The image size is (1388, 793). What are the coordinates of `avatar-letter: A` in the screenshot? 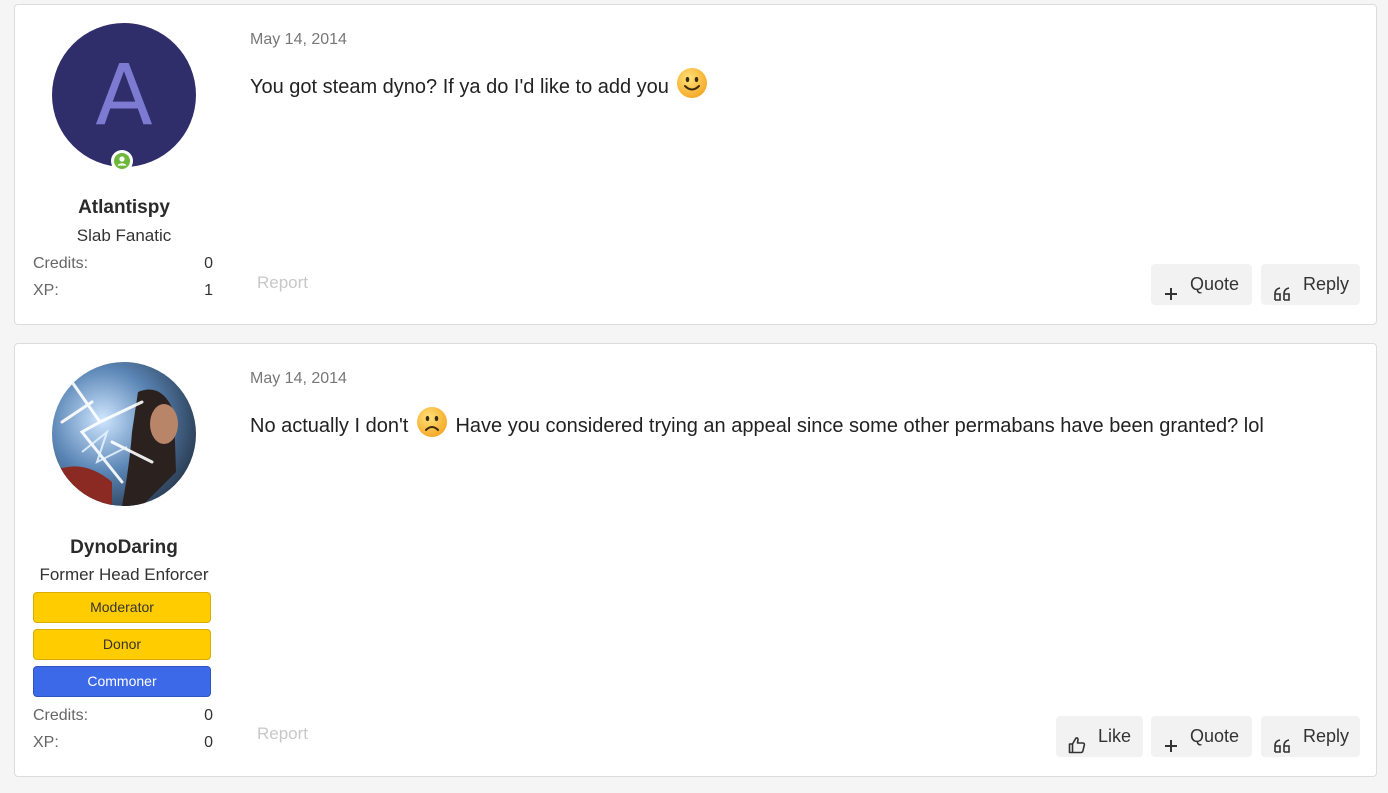 It's located at (124, 95).